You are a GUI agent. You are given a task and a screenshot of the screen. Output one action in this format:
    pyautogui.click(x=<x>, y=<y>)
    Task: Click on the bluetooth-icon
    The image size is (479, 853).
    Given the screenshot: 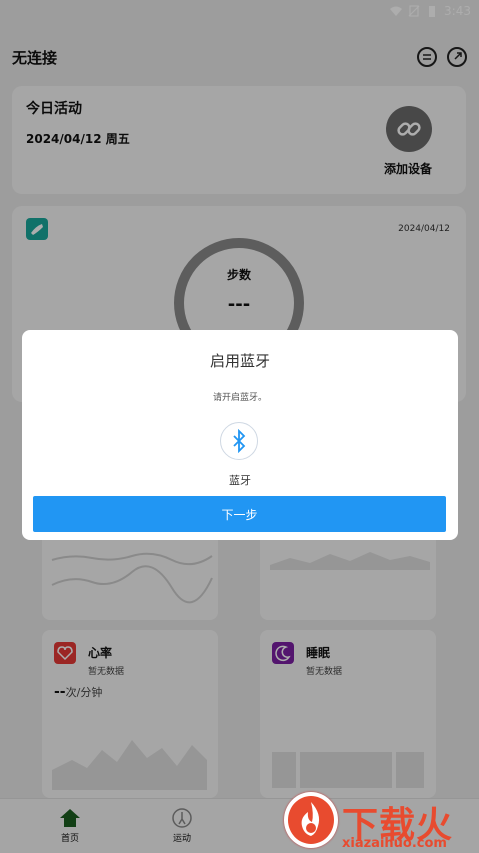 What is the action you would take?
    pyautogui.click(x=239, y=441)
    